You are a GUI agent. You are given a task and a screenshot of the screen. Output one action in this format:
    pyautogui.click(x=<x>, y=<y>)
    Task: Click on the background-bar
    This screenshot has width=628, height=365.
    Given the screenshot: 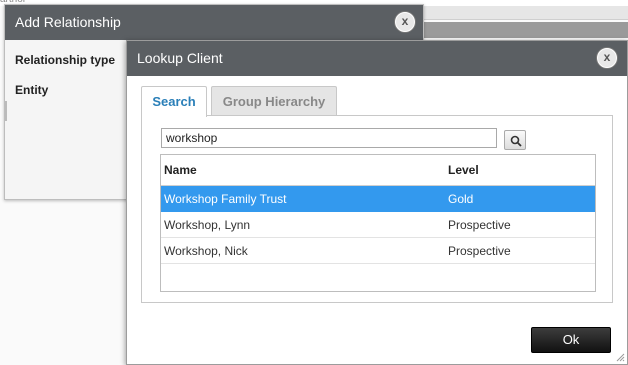 What is the action you would take?
    pyautogui.click(x=526, y=30)
    